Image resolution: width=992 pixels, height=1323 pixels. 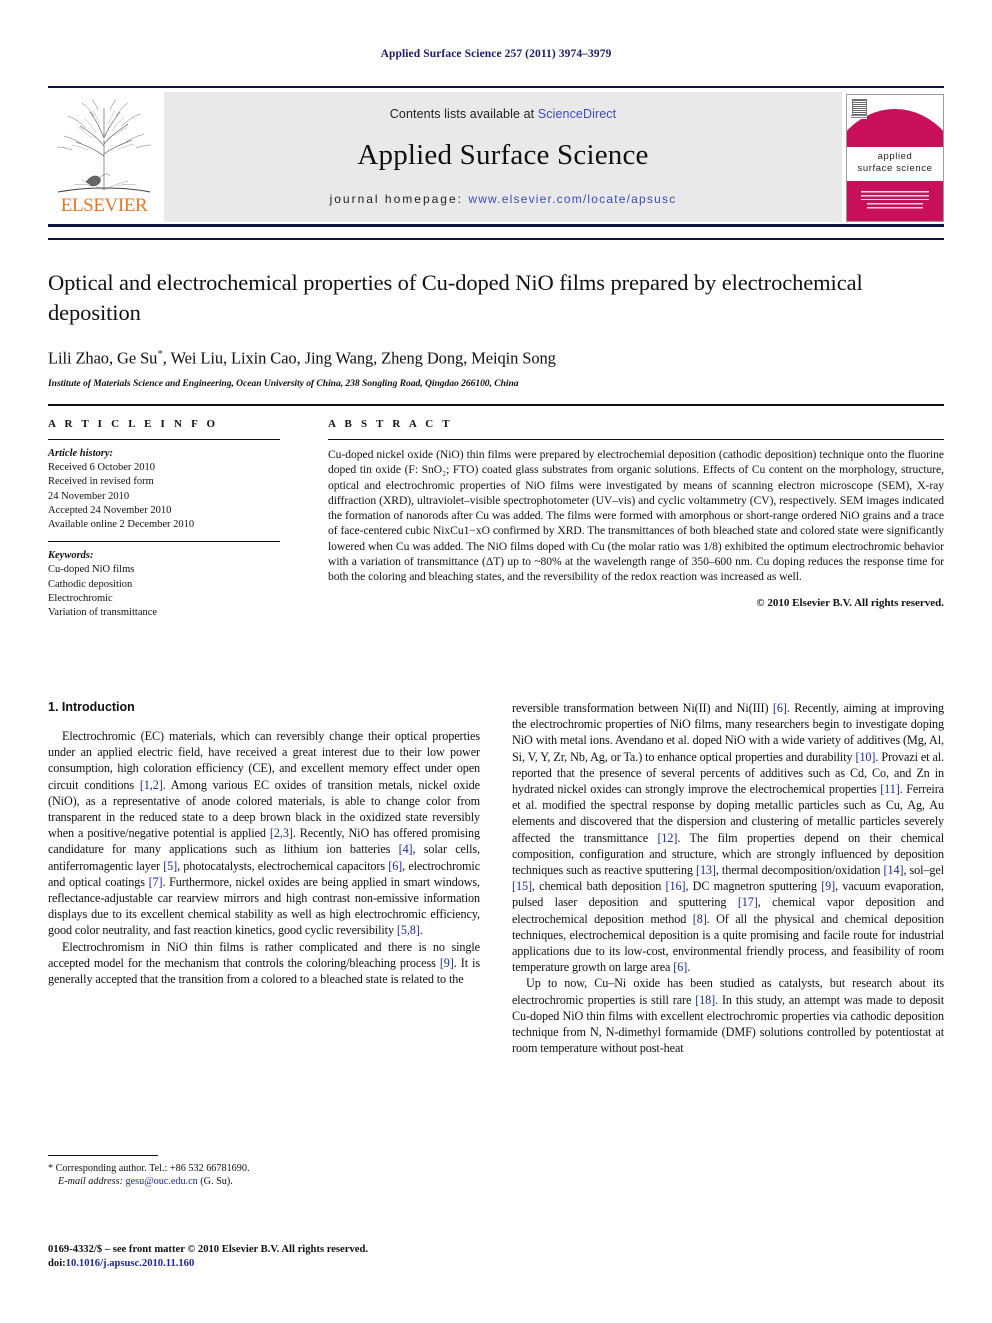 What do you see at coordinates (104, 205) in the screenshot?
I see `elsevier-wordmark: ELSEVIER` at bounding box center [104, 205].